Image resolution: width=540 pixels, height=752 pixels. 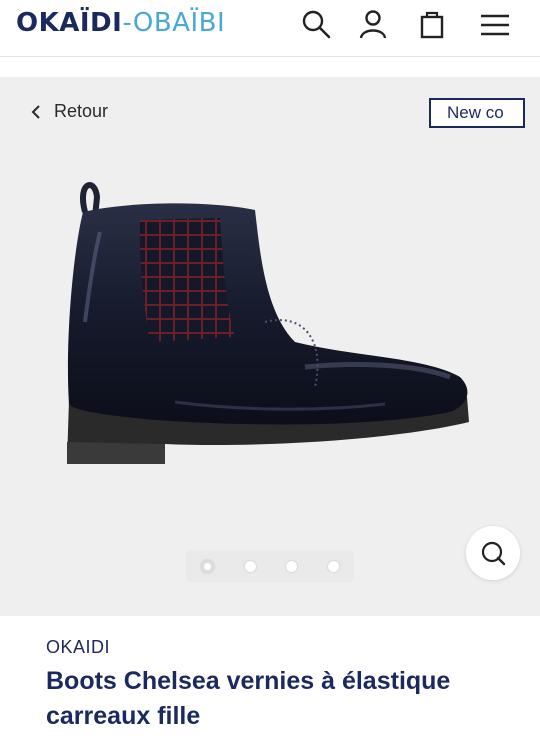 What do you see at coordinates (316, 24) in the screenshot?
I see `search-icon` at bounding box center [316, 24].